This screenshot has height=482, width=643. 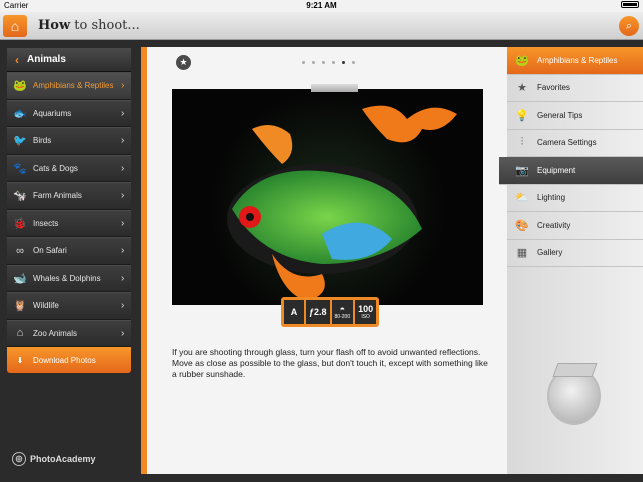 I want to click on page-indicator, so click(x=328, y=62).